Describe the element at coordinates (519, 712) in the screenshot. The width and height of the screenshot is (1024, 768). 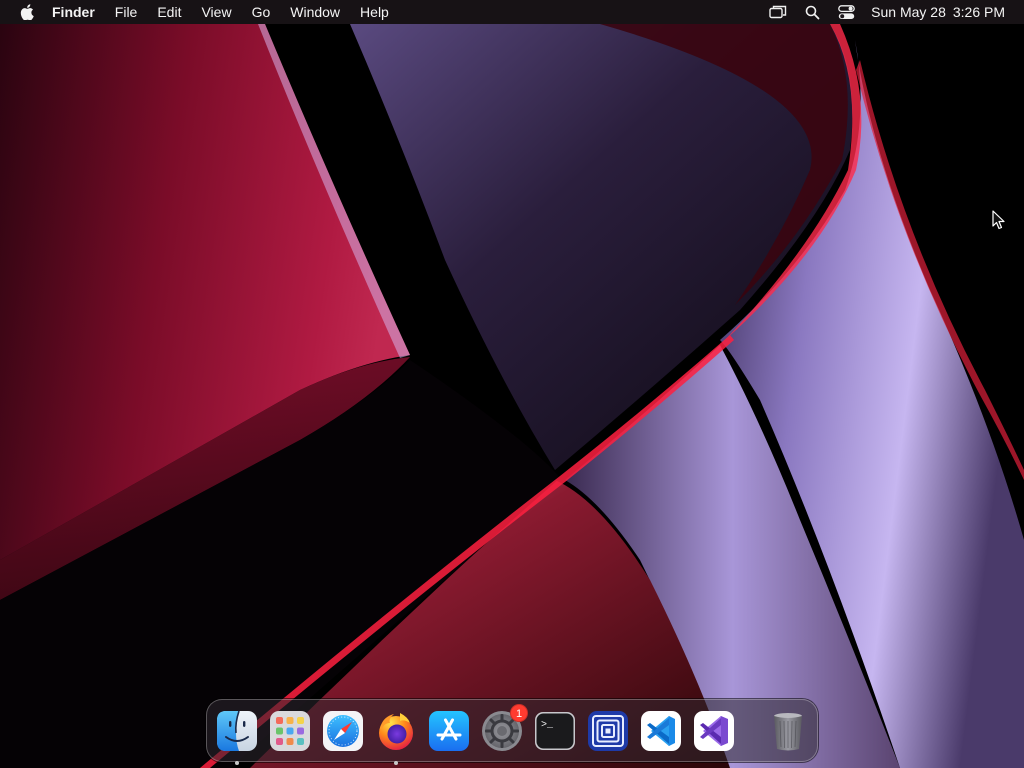
I see `notification-badge: 1` at that location.